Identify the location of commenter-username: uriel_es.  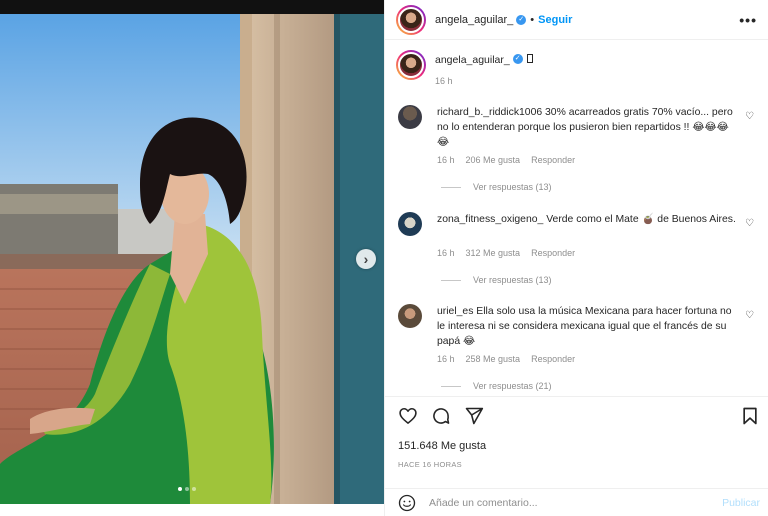
(455, 311).